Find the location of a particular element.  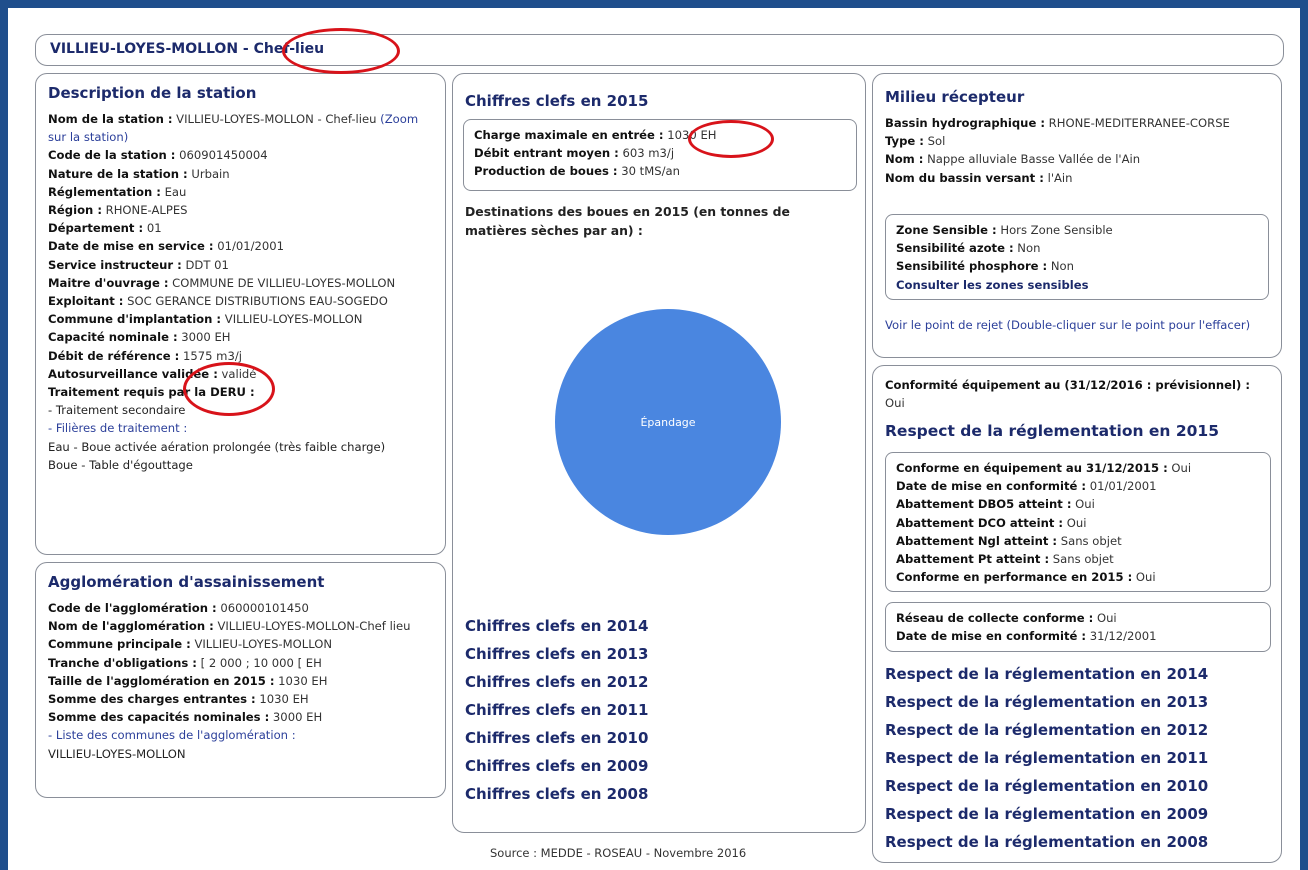

description-label: Exploitant : is located at coordinates (86, 301).